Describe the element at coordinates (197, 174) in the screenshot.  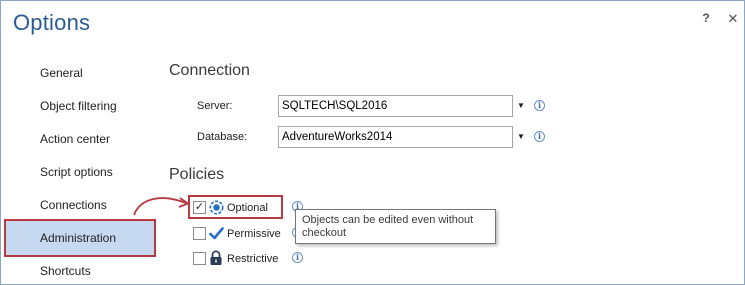
I see `policies-heading: Policies` at that location.